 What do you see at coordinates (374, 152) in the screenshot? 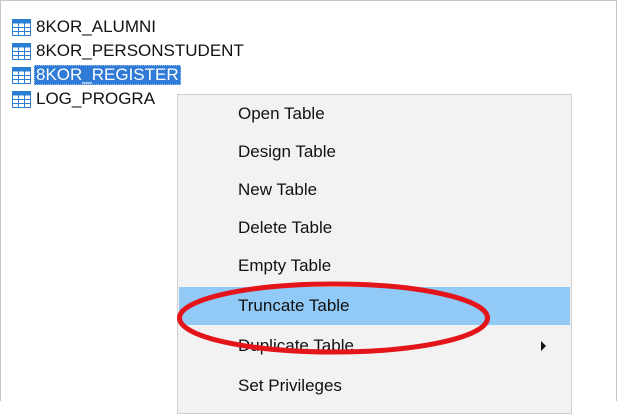
I see `menu-item-design-table: Design Table` at bounding box center [374, 152].